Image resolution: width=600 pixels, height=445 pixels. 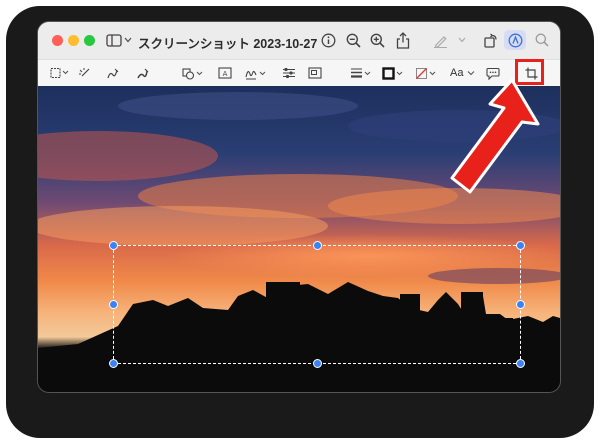 I want to click on instant-alpha-icon, so click(x=84, y=73).